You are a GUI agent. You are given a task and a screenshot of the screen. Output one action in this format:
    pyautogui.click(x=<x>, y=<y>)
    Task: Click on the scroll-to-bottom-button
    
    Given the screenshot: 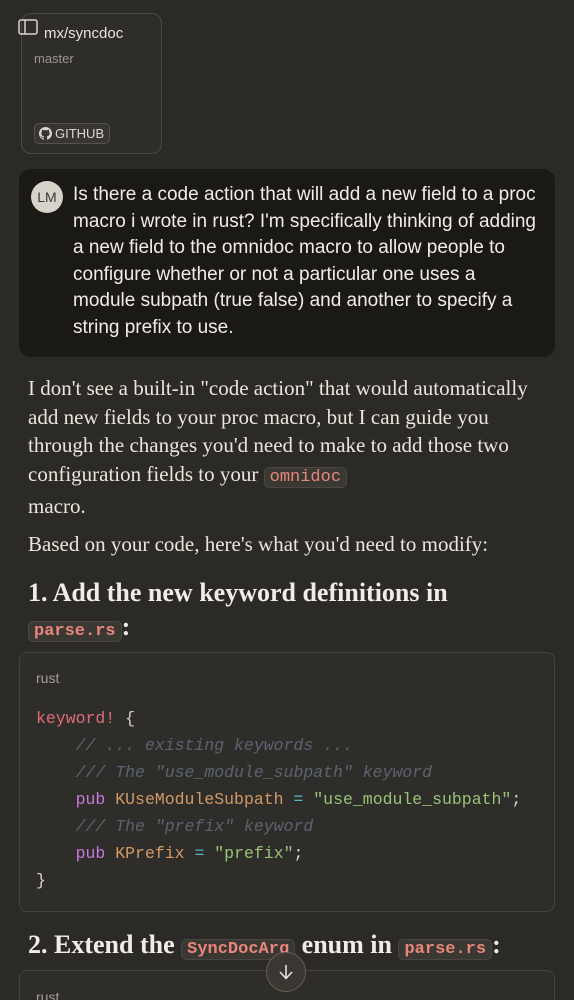 What is the action you would take?
    pyautogui.click(x=286, y=972)
    